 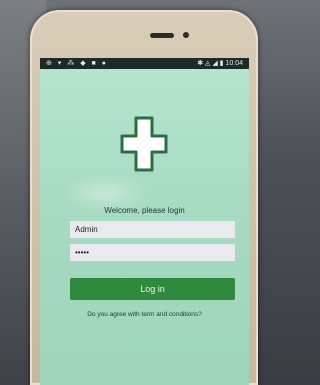 What do you see at coordinates (152, 252) in the screenshot?
I see `password-input: •••••` at bounding box center [152, 252].